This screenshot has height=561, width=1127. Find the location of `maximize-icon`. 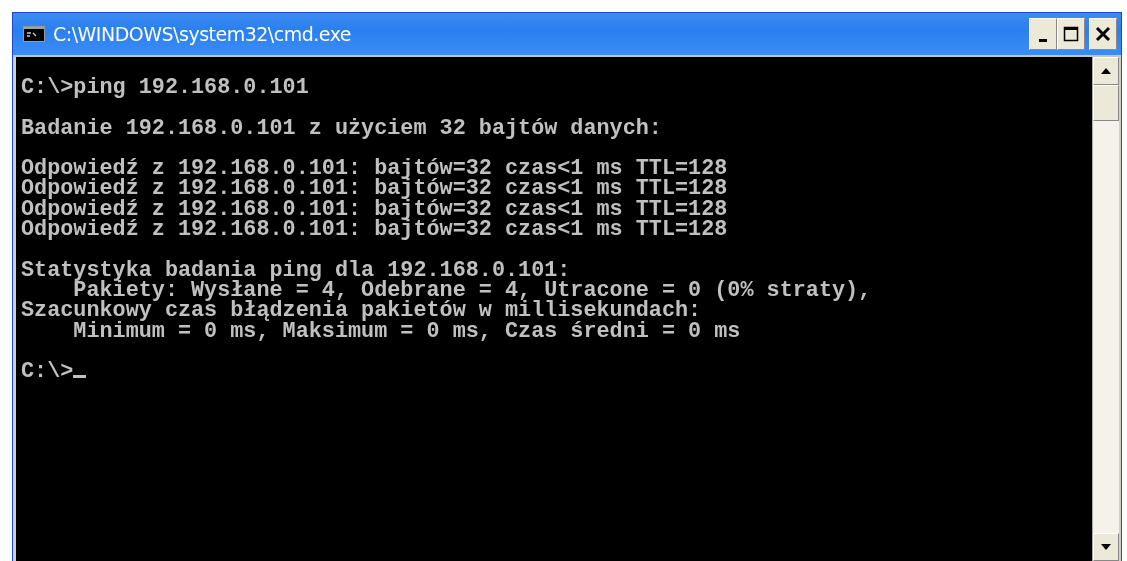

maximize-icon is located at coordinates (1071, 34).